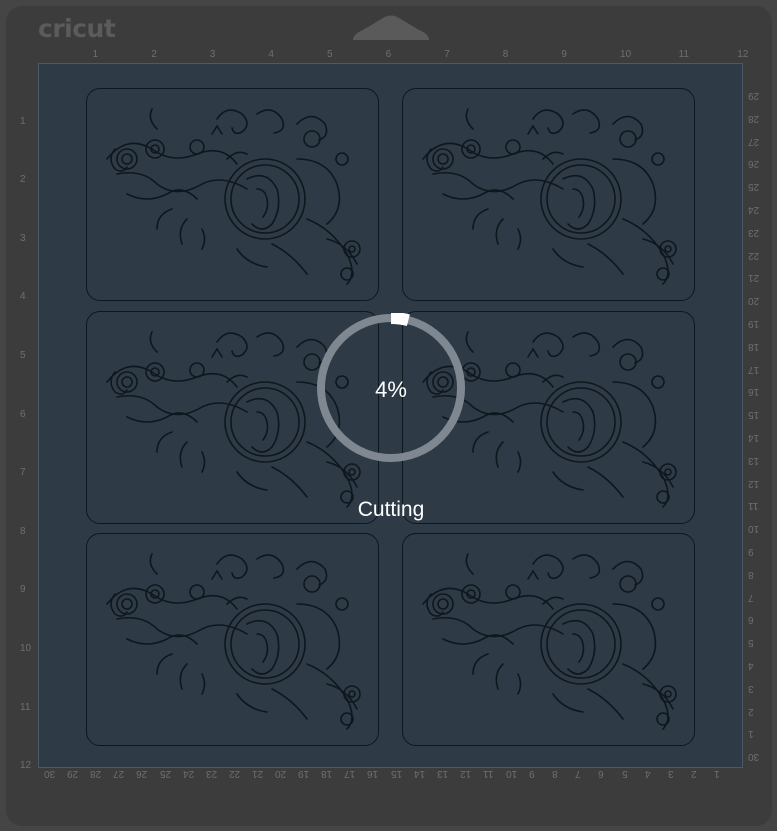 The image size is (777, 831). What do you see at coordinates (212, 54) in the screenshot?
I see `ruler-top-label: 3` at bounding box center [212, 54].